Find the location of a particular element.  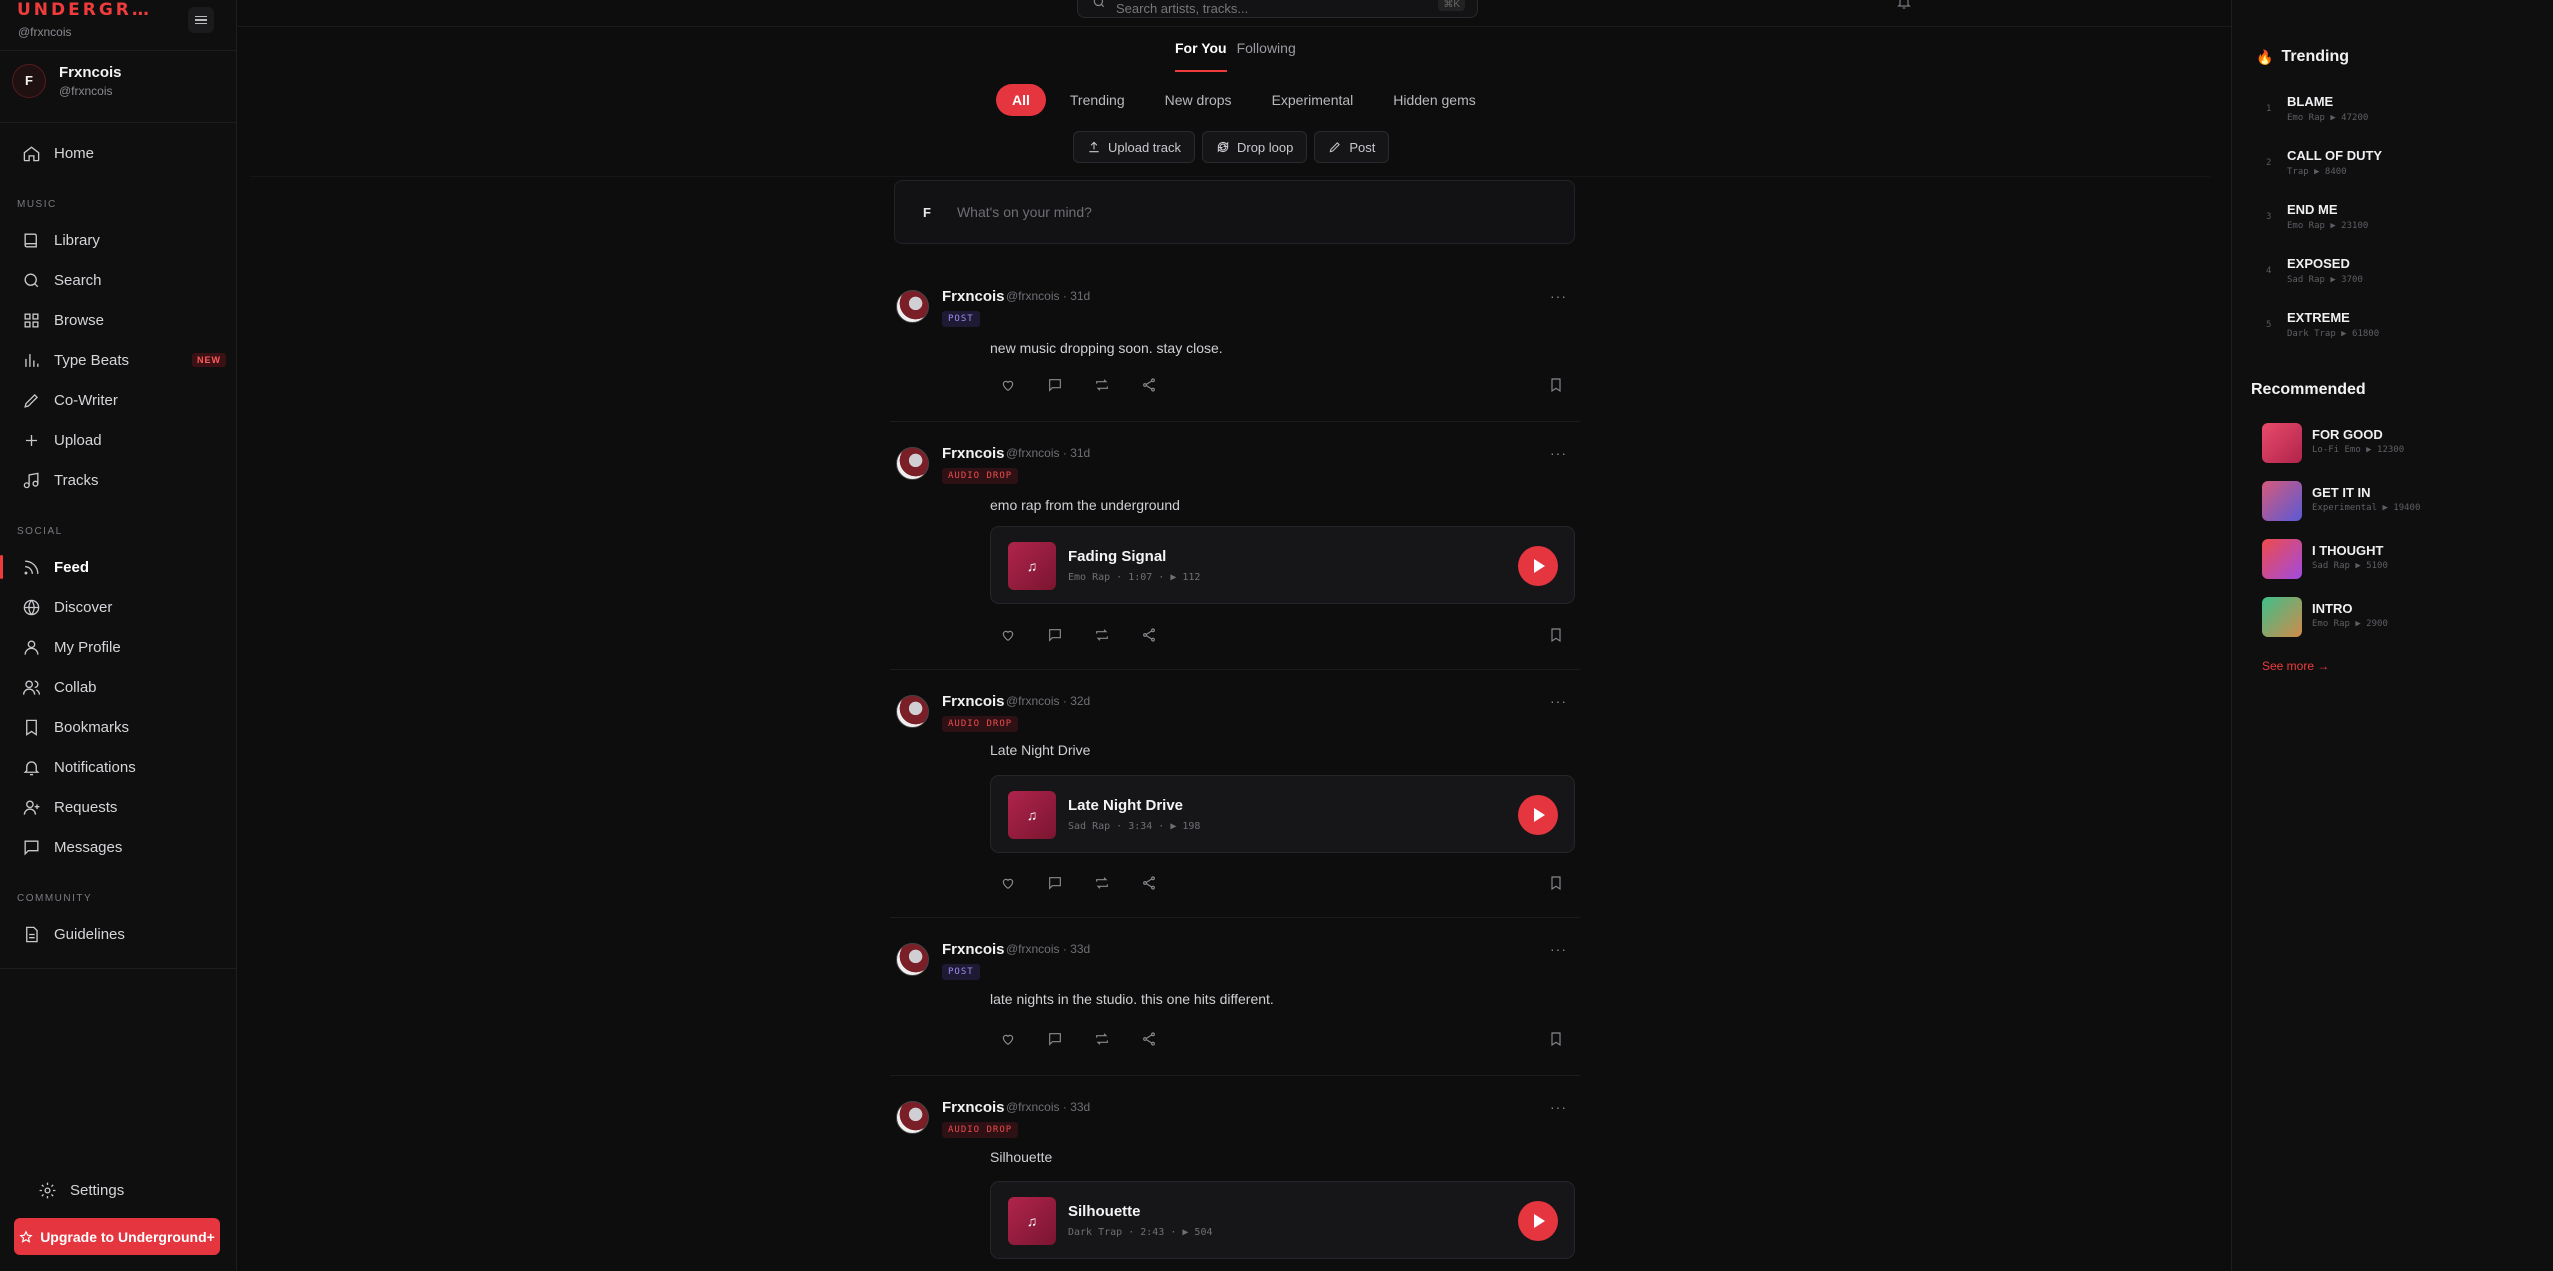

sidebar-item-collab: Collab is located at coordinates (119, 687).